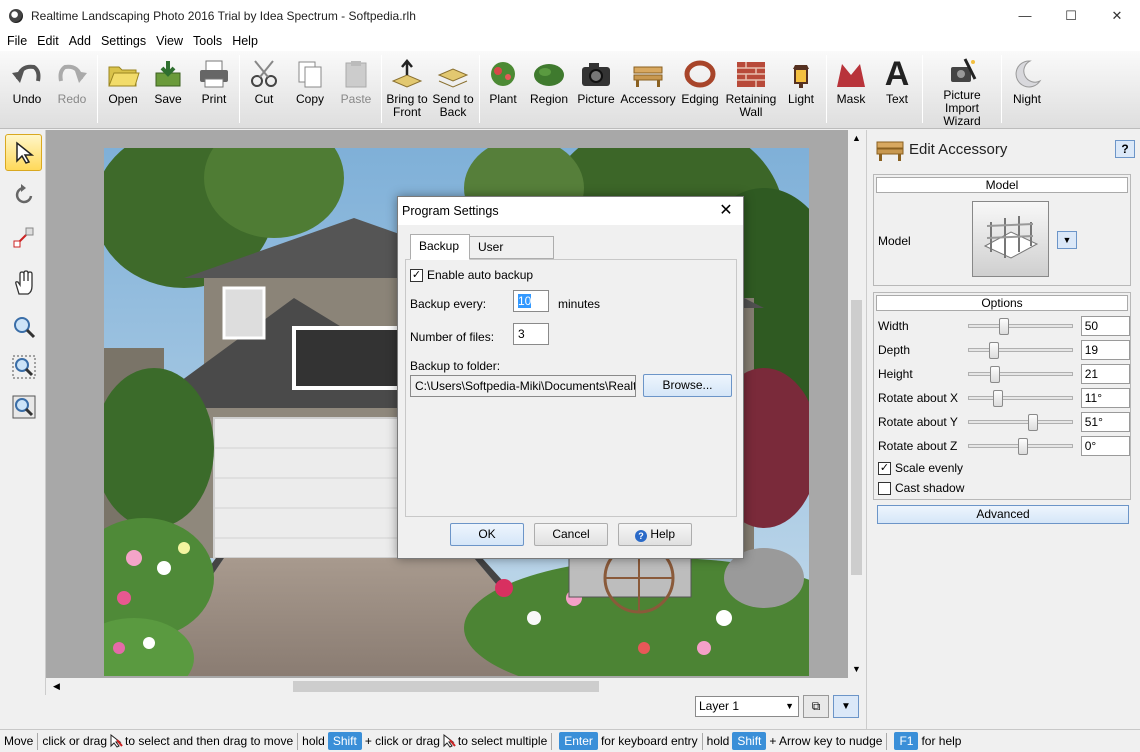 The image size is (1140, 752). What do you see at coordinates (264, 92) in the screenshot?
I see `cut-button: Cut` at bounding box center [264, 92].